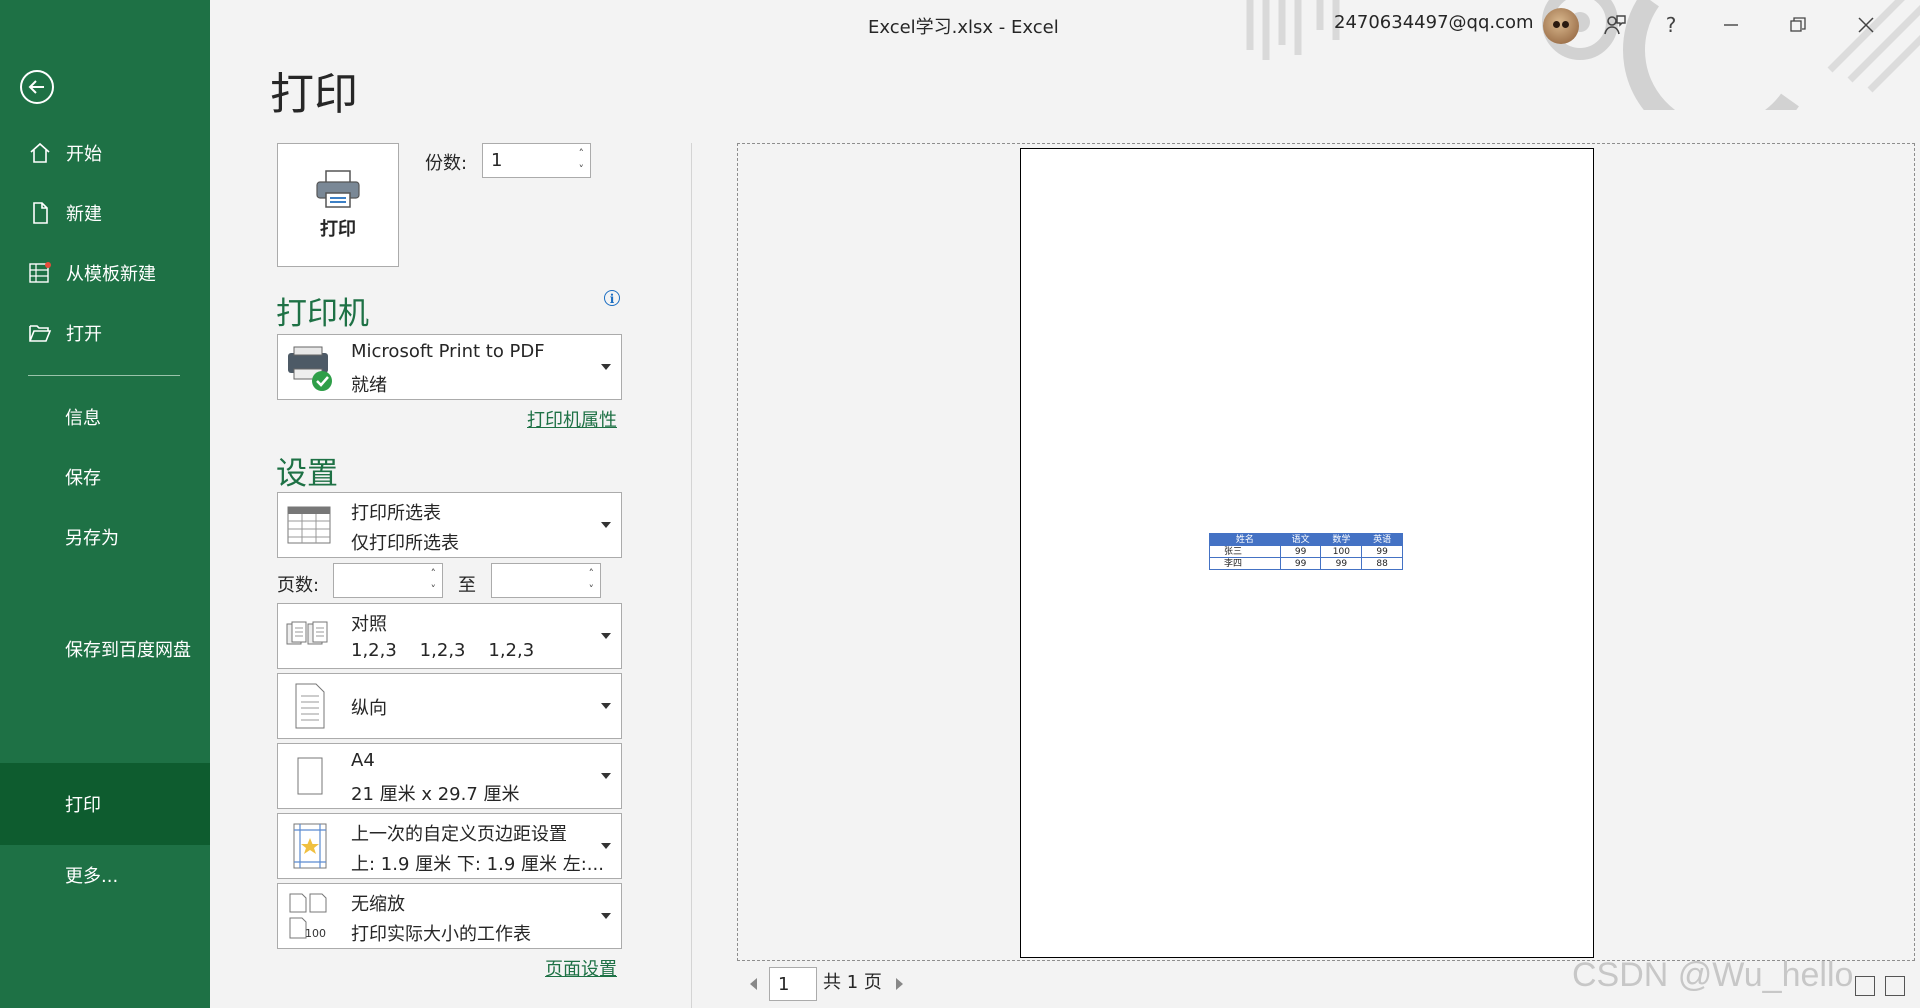  I want to click on avatar, so click(1561, 26).